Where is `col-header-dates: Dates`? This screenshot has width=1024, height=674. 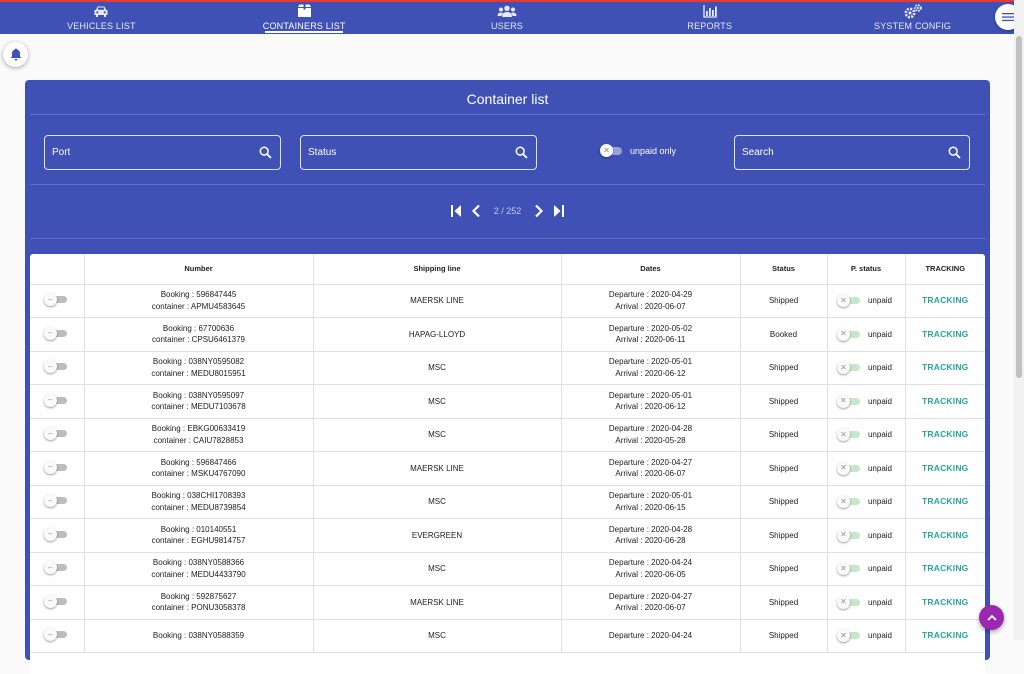 col-header-dates: Dates is located at coordinates (651, 269).